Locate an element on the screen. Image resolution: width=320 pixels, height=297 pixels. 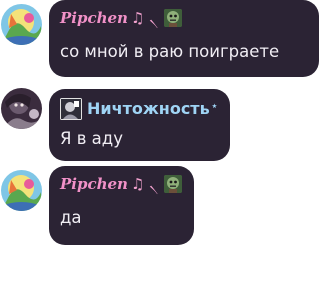
author-row: Ничтожность ⭑ is located at coordinates (138, 109).